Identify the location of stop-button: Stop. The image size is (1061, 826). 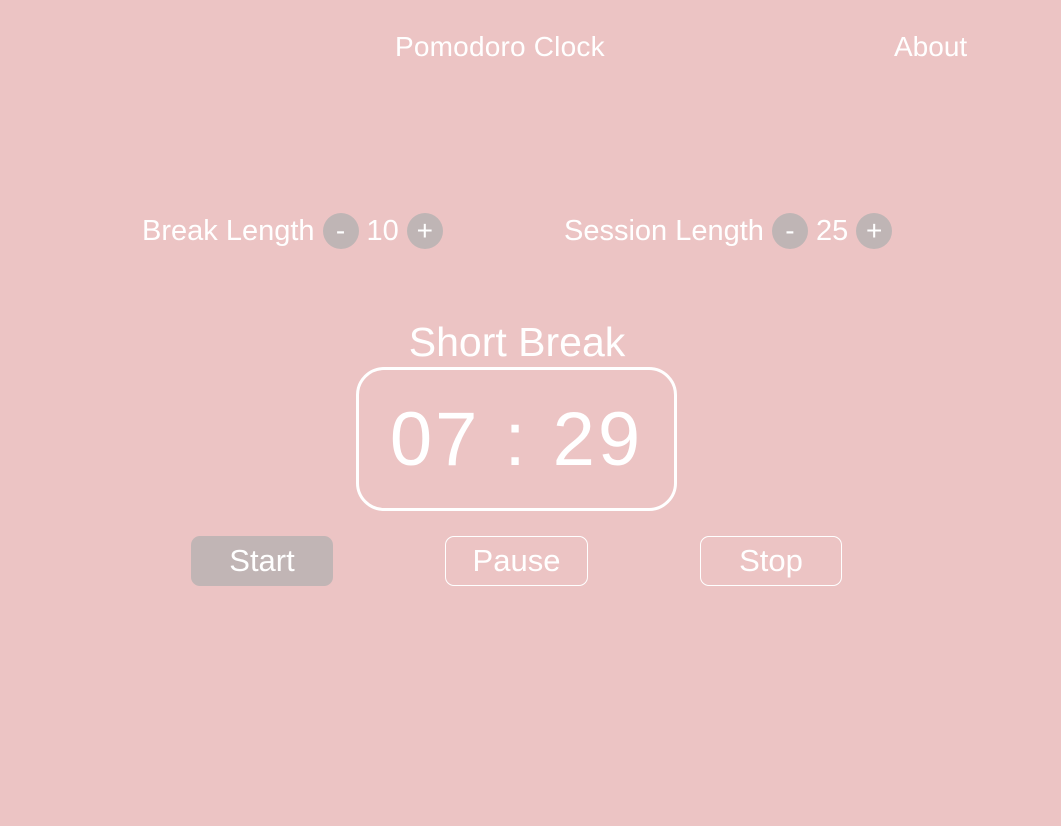
(771, 561).